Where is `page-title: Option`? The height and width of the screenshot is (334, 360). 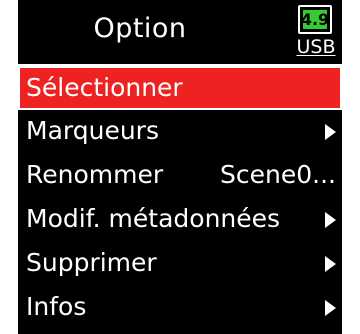 page-title: Option is located at coordinates (140, 28).